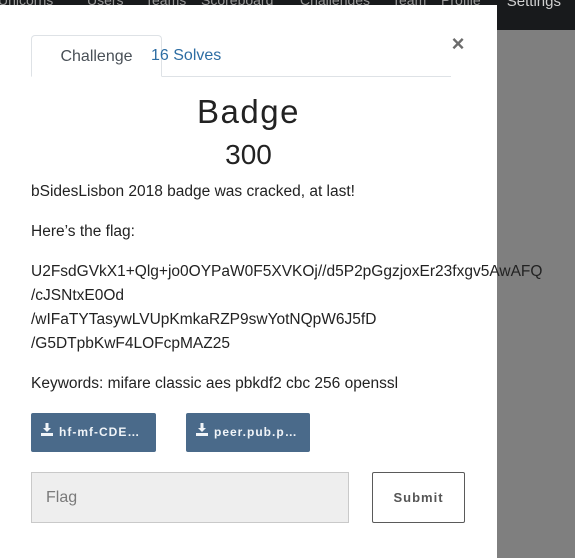 The height and width of the screenshot is (558, 575). What do you see at coordinates (248, 111) in the screenshot?
I see `challenge-name: Badge` at bounding box center [248, 111].